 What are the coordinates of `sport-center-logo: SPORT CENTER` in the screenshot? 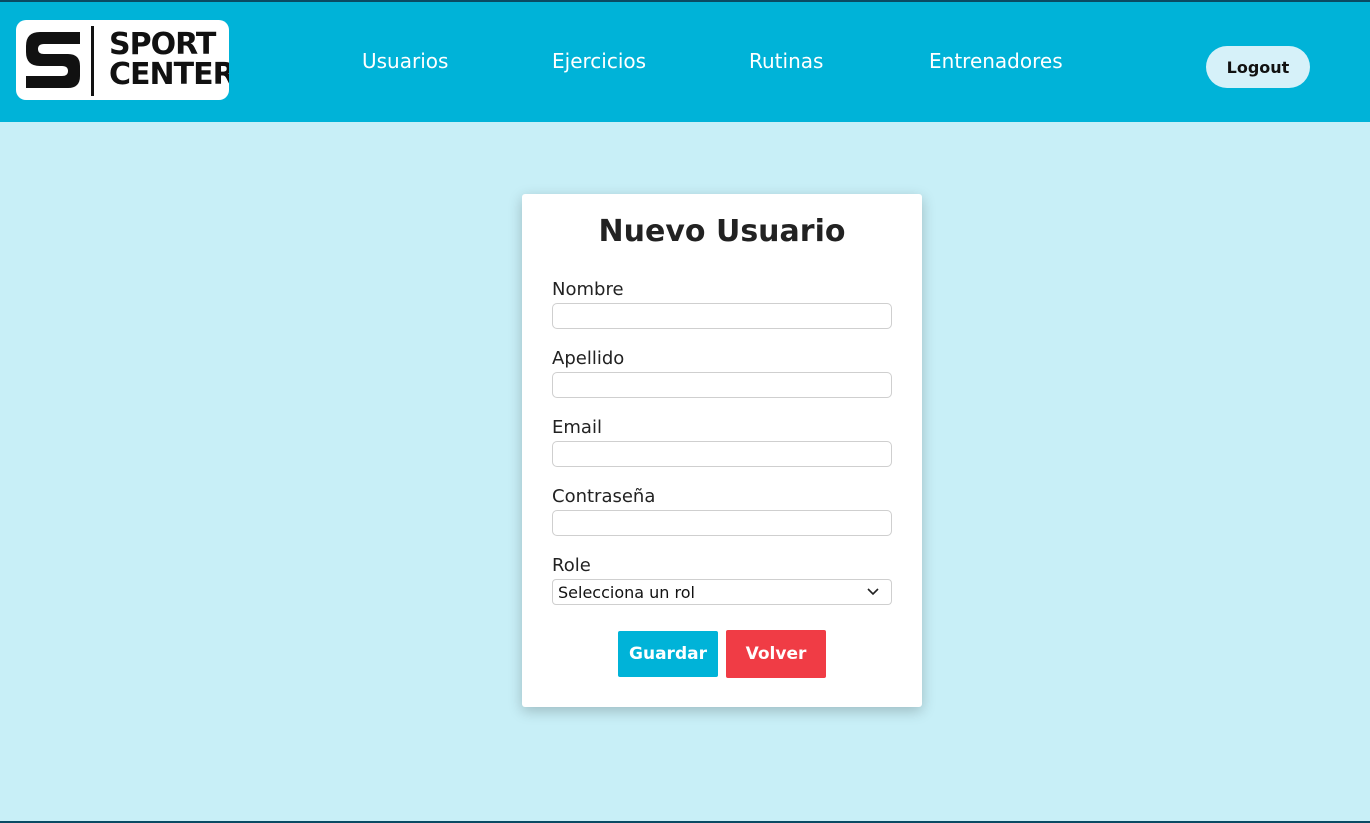 It's located at (122, 60).